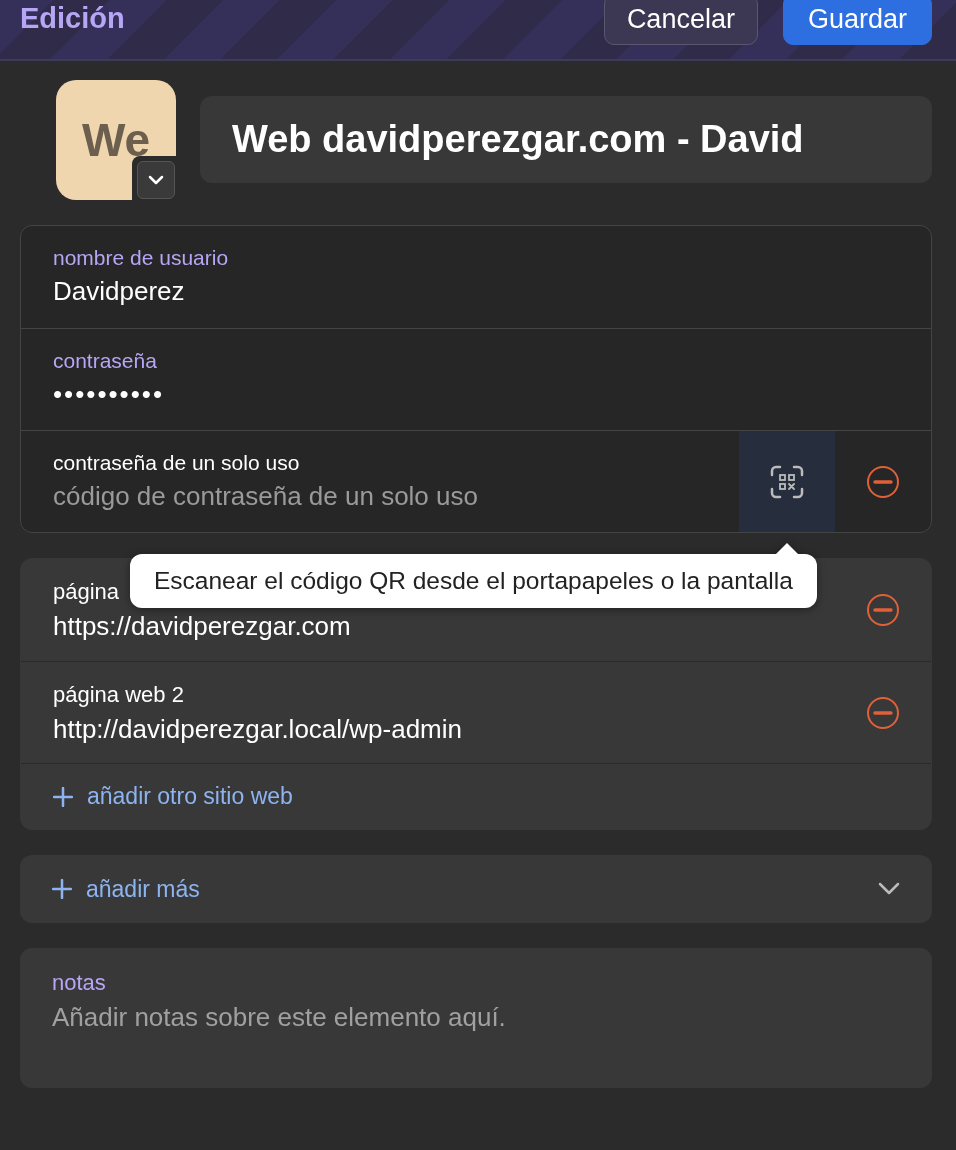 Image resolution: width=956 pixels, height=1150 pixels. Describe the element at coordinates (73, 18) in the screenshot. I see `page-title: Edición` at that location.